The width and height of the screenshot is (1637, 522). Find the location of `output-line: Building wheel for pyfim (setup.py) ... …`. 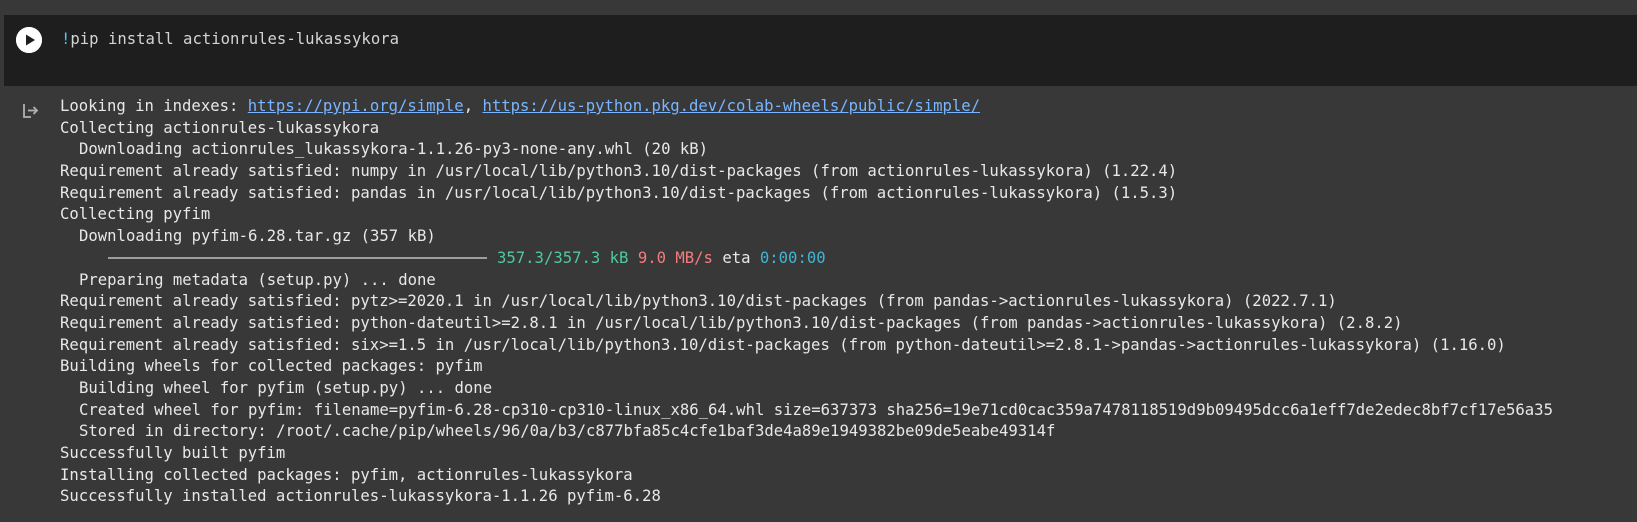

output-line: Building wheel for pyfim (setup.py) ... … is located at coordinates (286, 387).